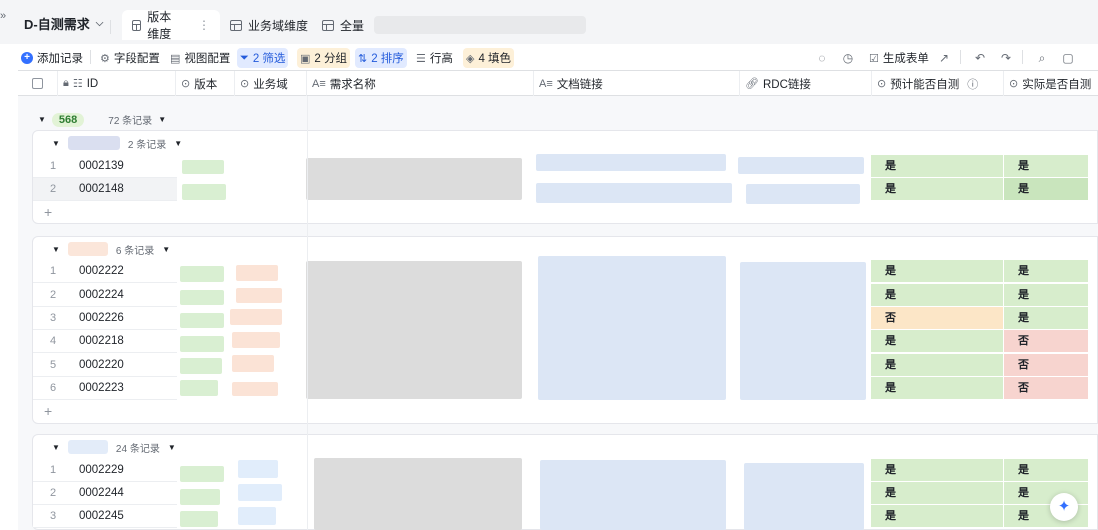 The width and height of the screenshot is (1098, 530). What do you see at coordinates (205, 83) in the screenshot?
I see `header-version: ⊙ 版本` at bounding box center [205, 83].